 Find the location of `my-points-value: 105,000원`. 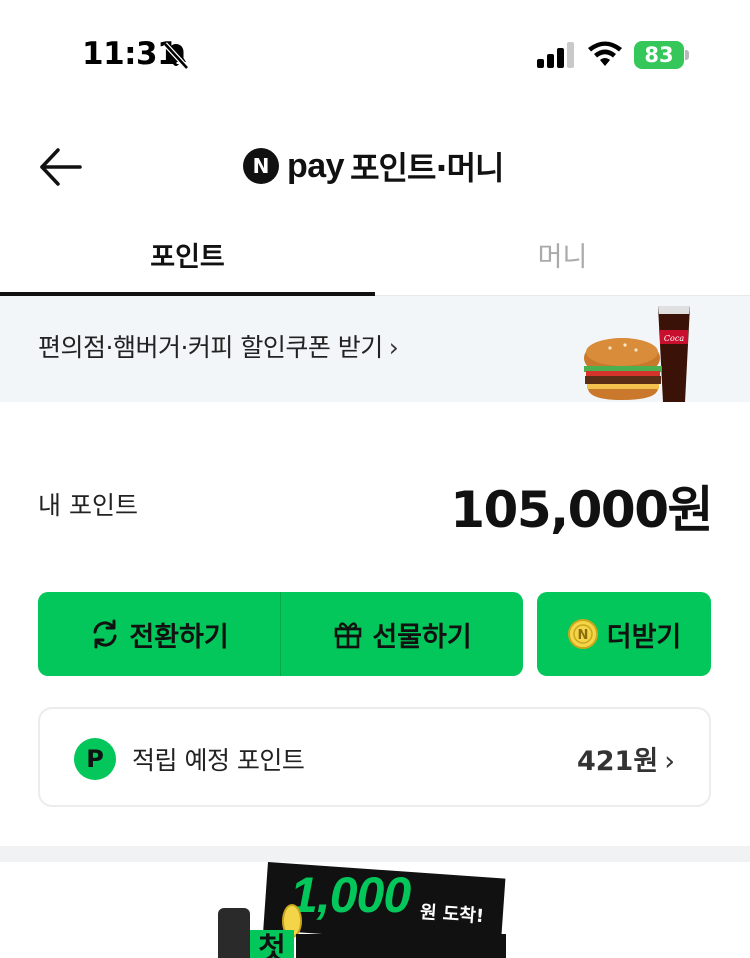

my-points-value: 105,000원 is located at coordinates (581, 510).